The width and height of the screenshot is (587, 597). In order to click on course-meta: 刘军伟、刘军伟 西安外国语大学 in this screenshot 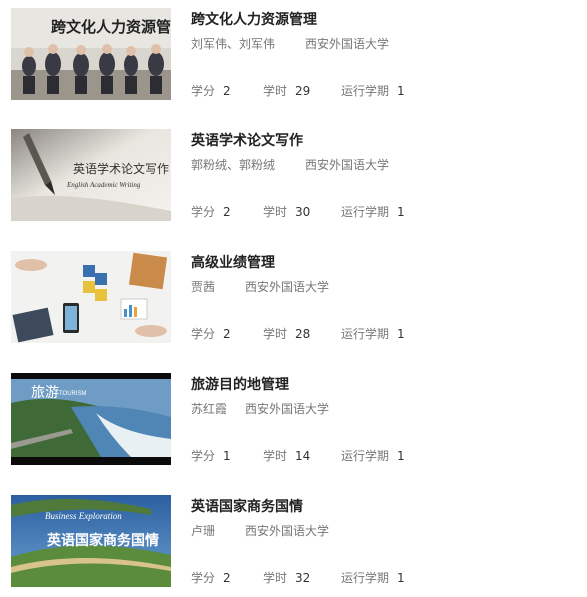, I will do `click(290, 43)`.